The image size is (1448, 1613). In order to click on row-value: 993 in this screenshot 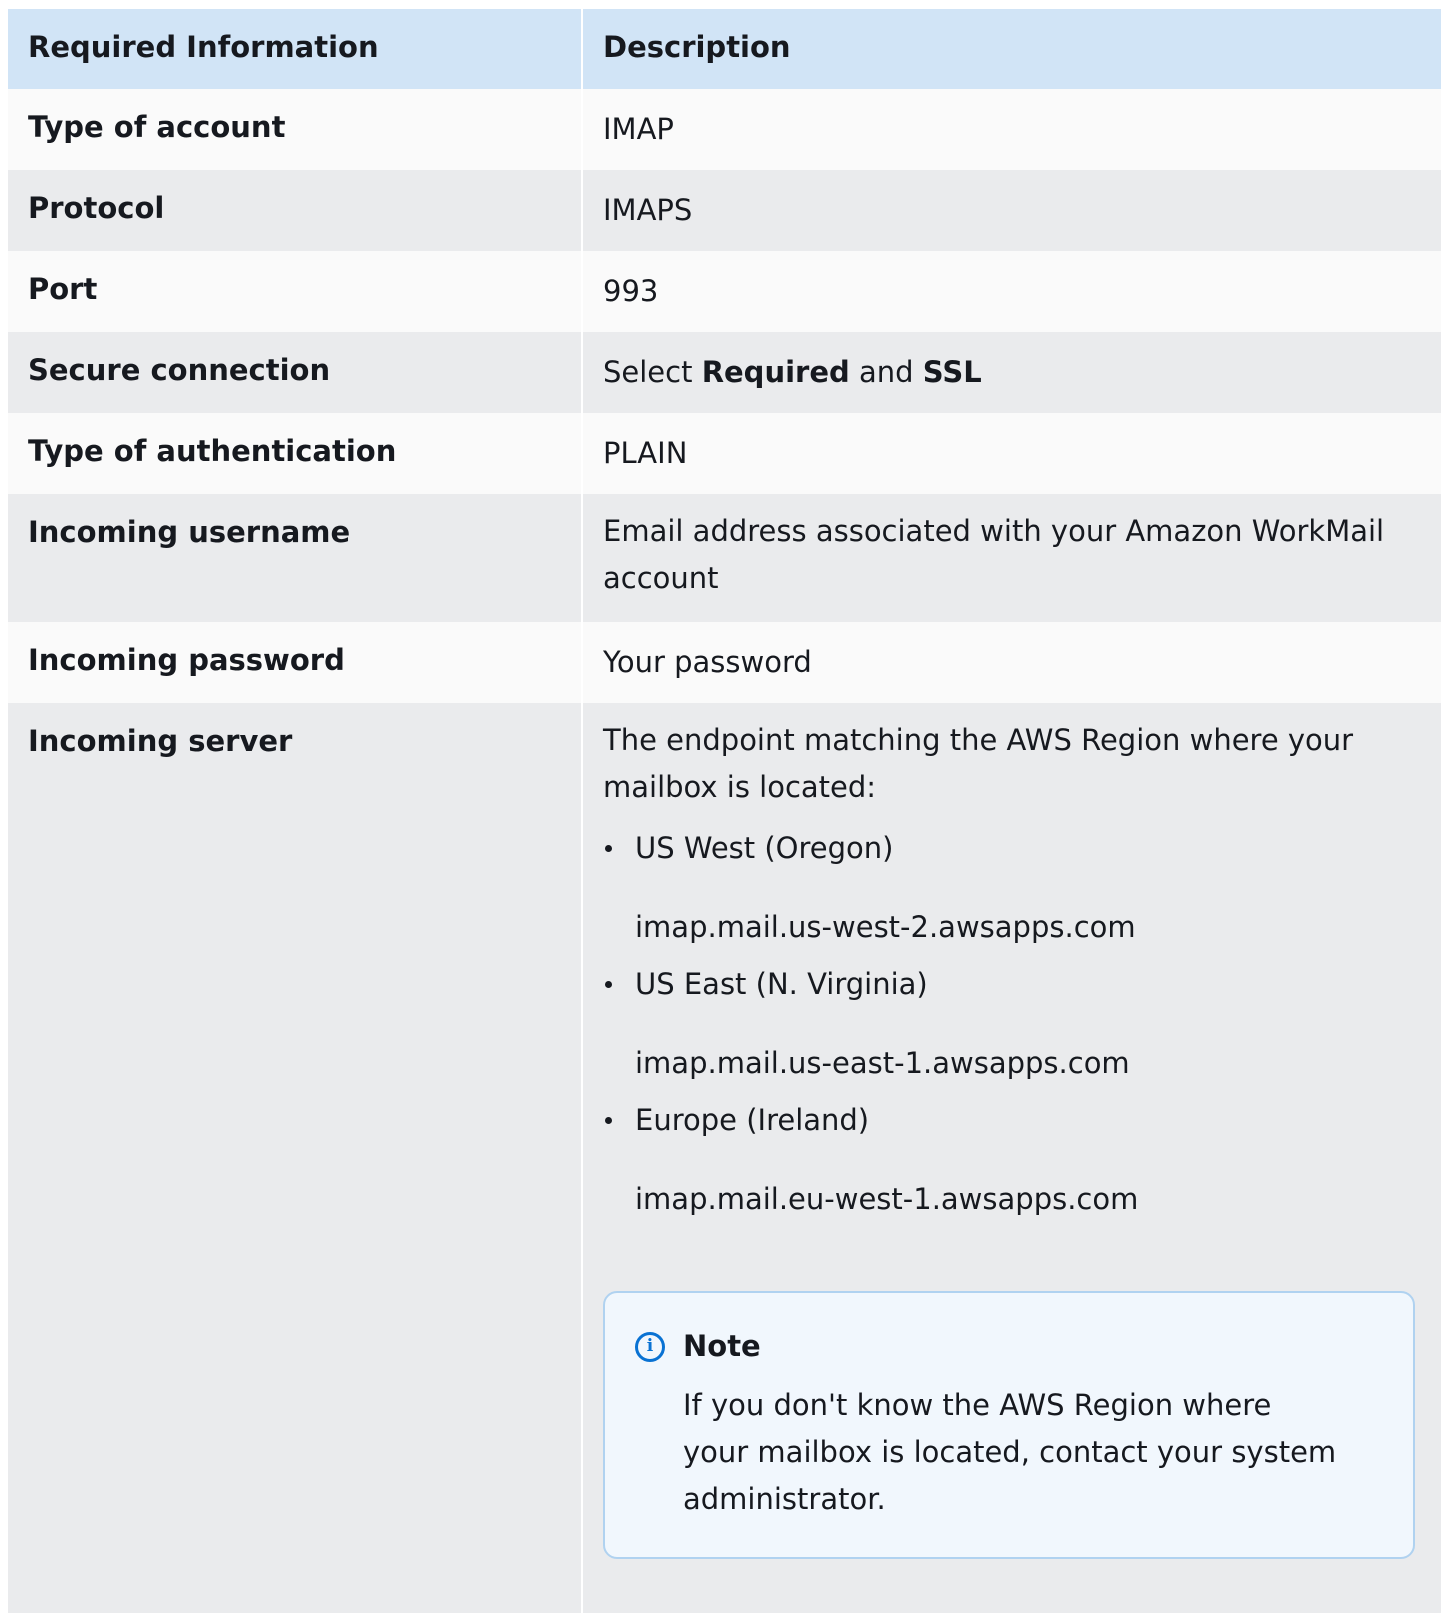, I will do `click(631, 291)`.